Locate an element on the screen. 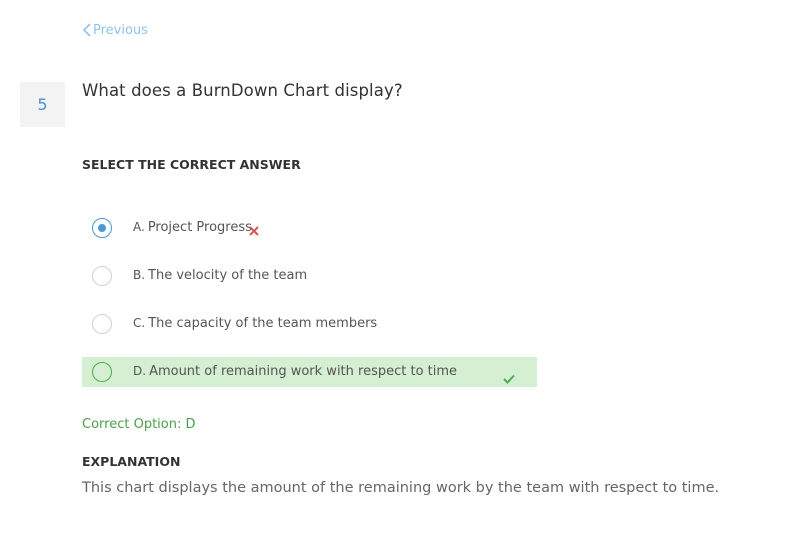 The height and width of the screenshot is (551, 807). option-label: C. The capacity of the team members is located at coordinates (255, 323).